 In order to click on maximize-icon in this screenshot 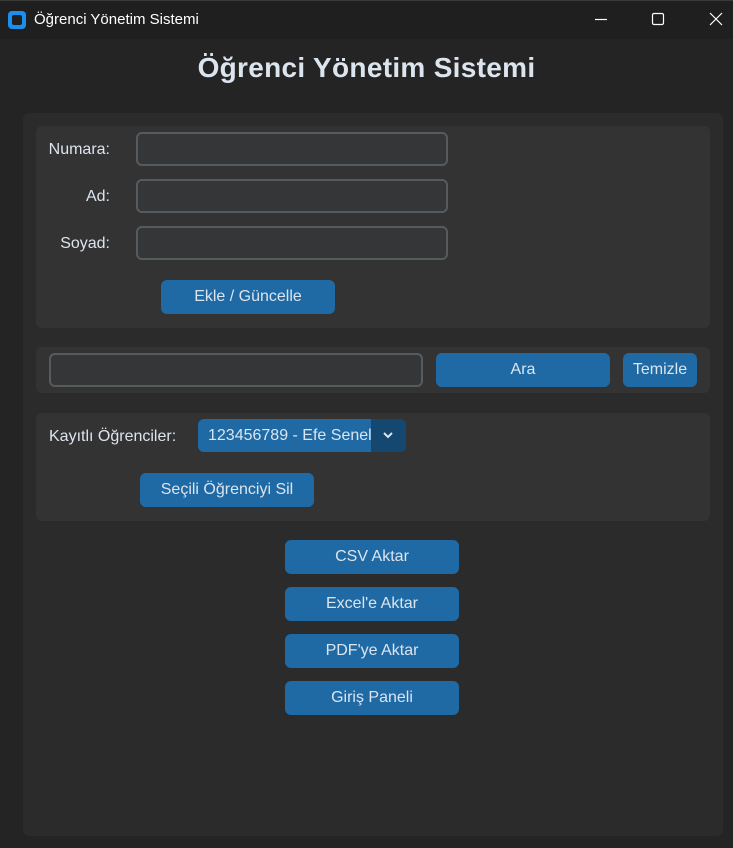, I will do `click(658, 19)`.